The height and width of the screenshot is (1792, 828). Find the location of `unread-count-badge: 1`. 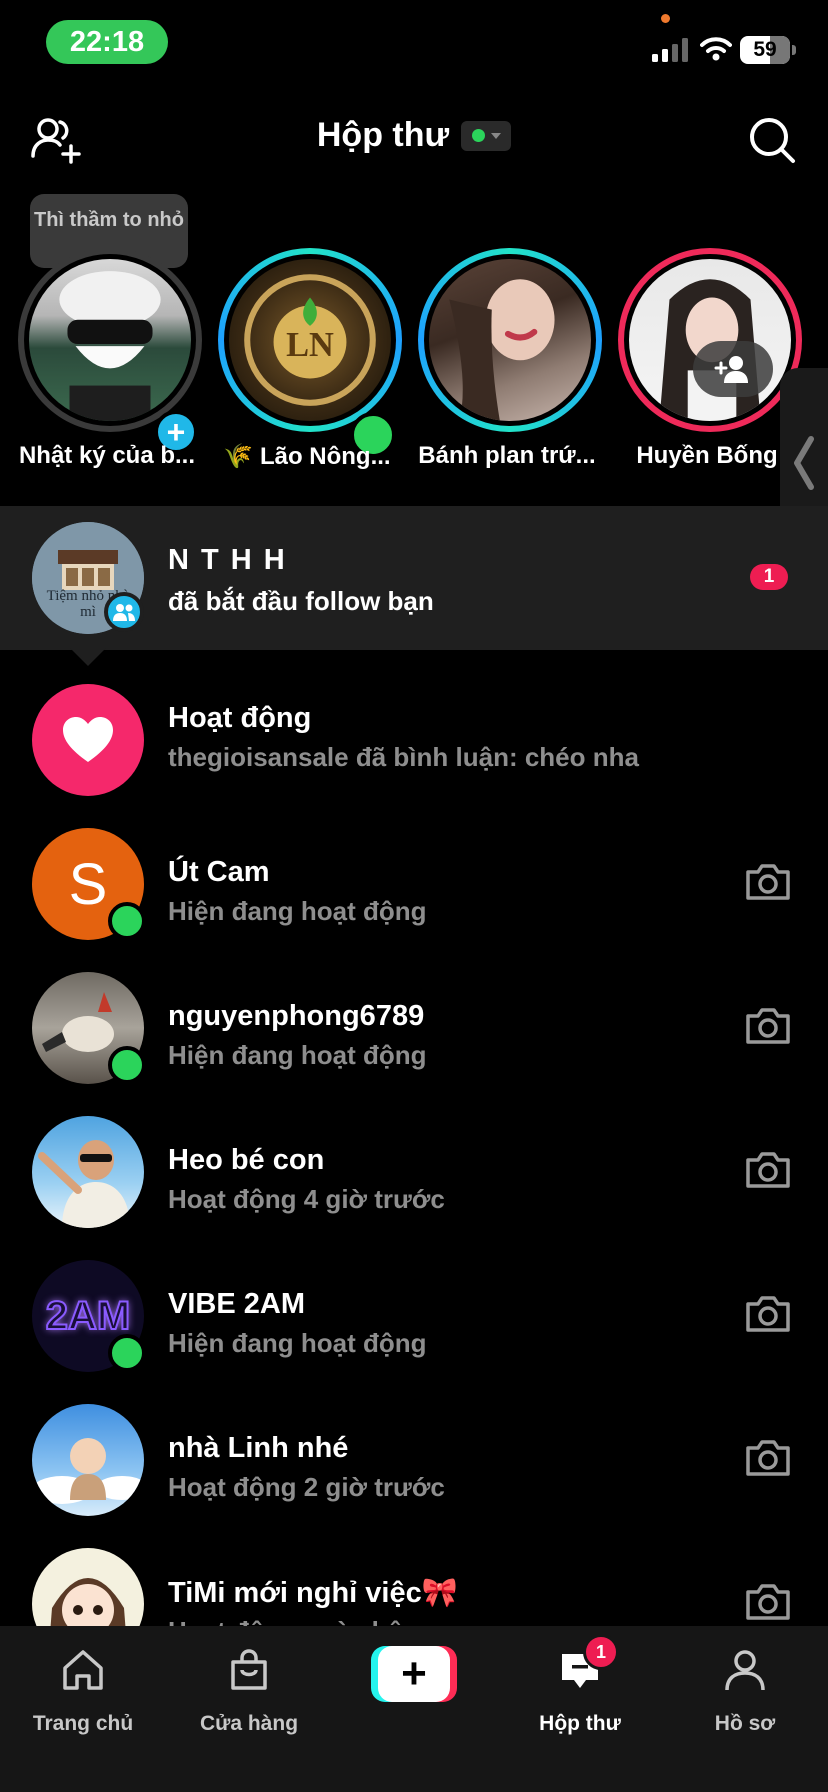

unread-count-badge: 1 is located at coordinates (769, 577).